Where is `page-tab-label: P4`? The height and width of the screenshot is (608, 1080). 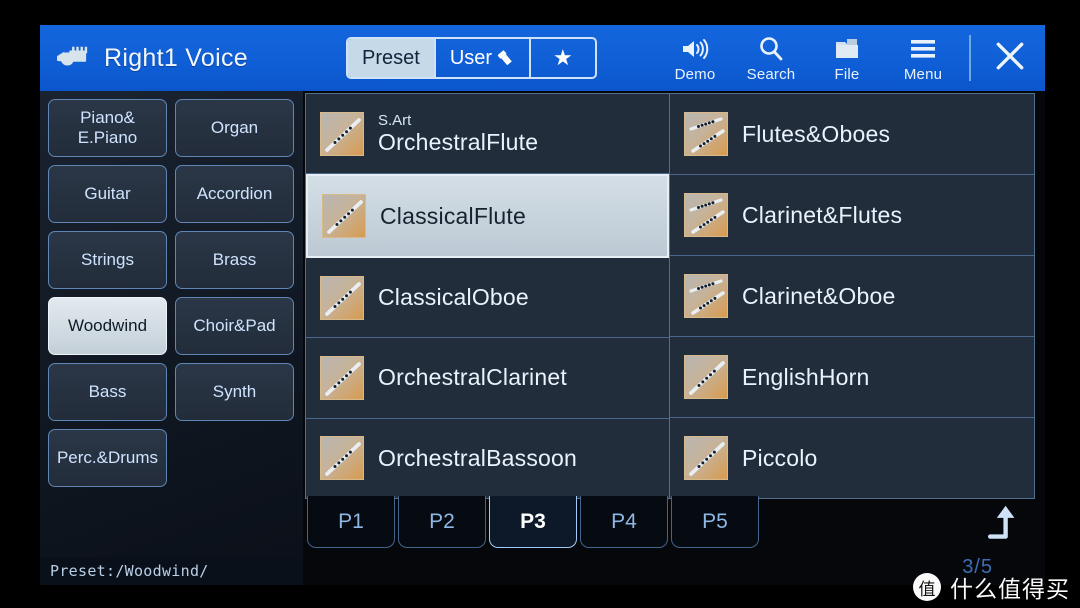 page-tab-label: P4 is located at coordinates (624, 521).